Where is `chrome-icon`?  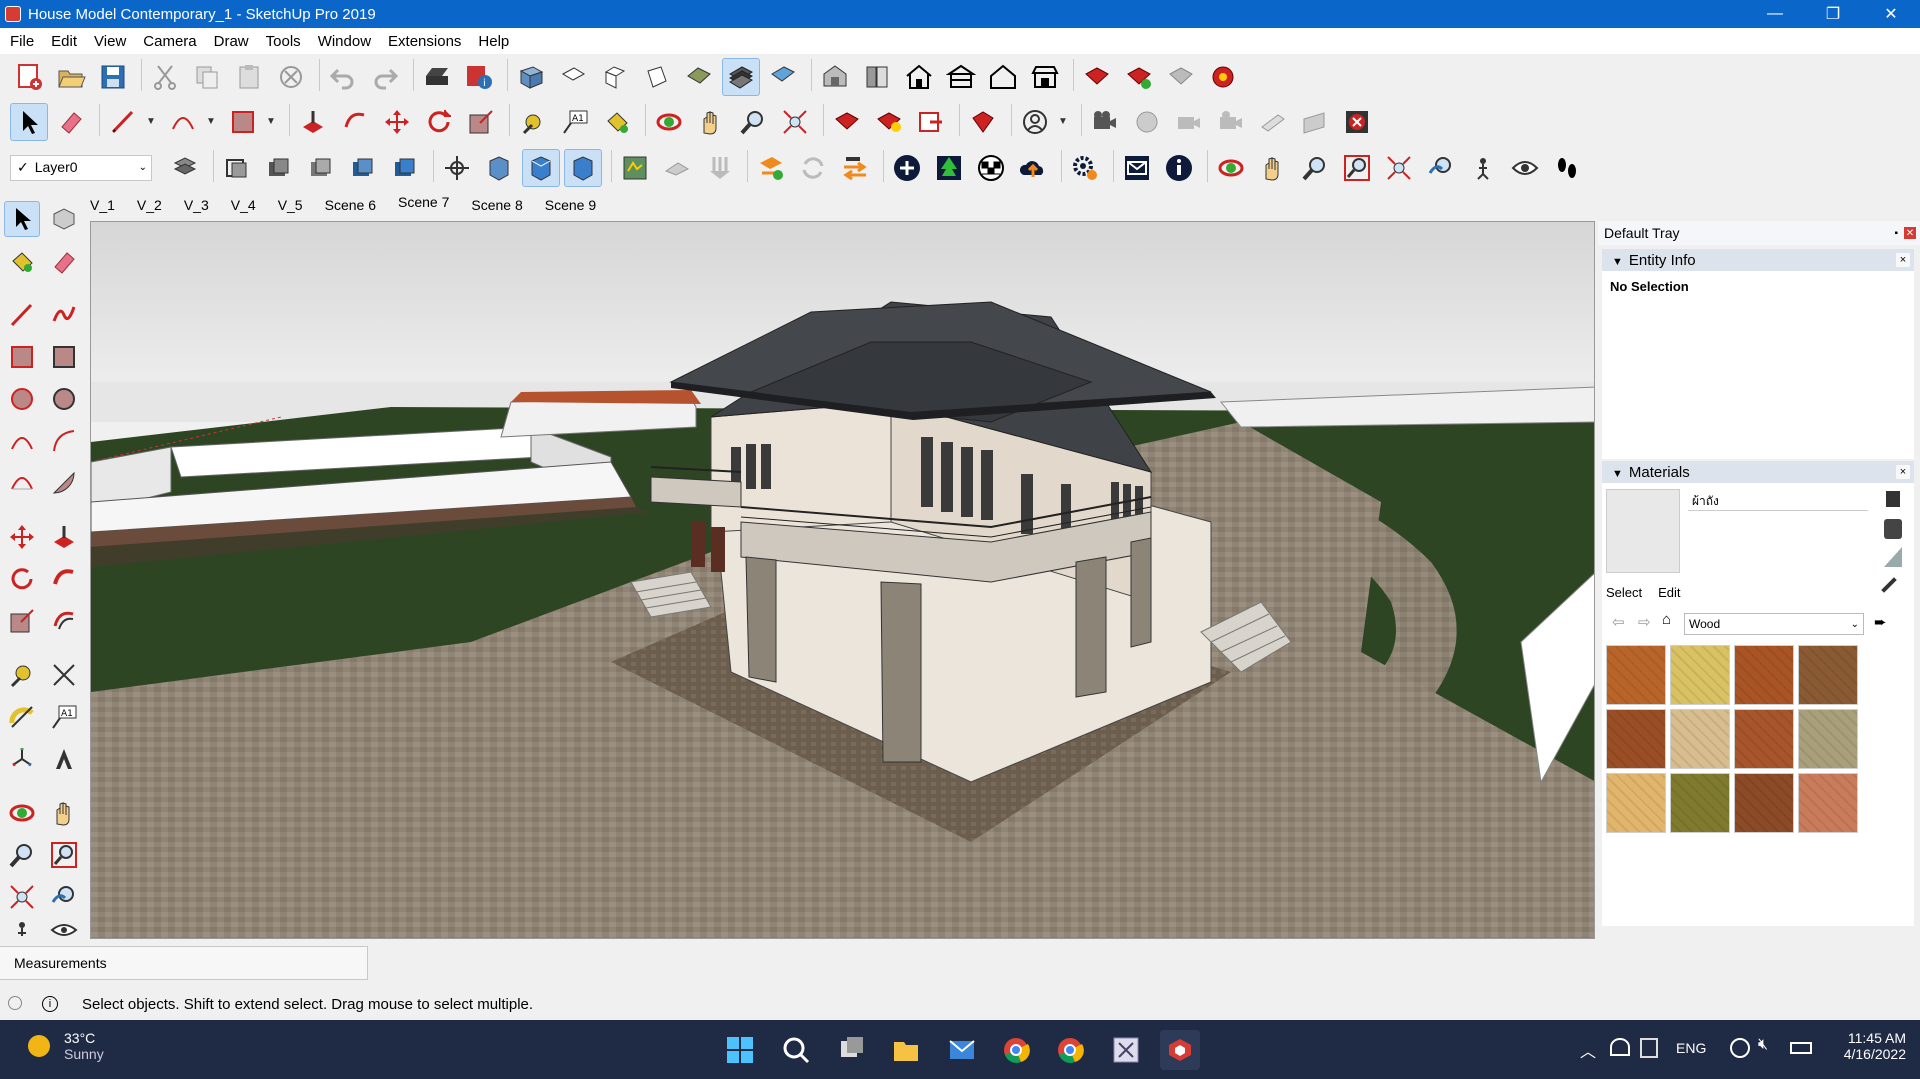
chrome-icon is located at coordinates (1016, 1050).